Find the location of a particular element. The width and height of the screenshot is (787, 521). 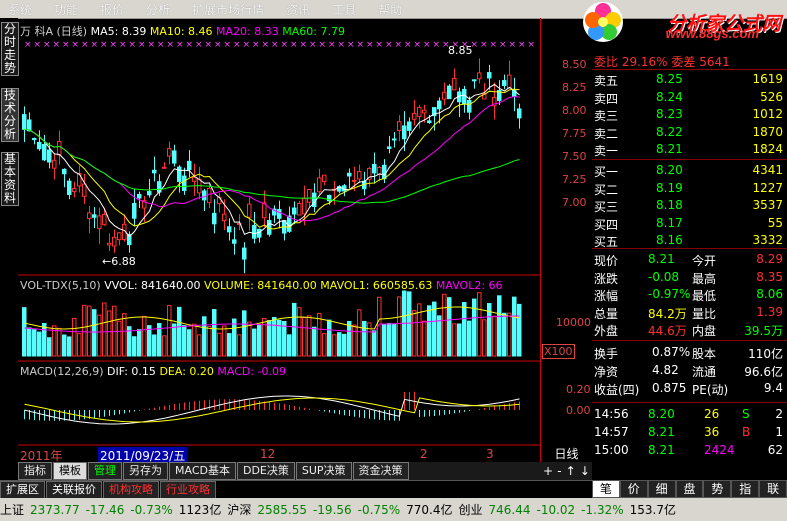

menu-quote: 报价 is located at coordinates (115, 9).